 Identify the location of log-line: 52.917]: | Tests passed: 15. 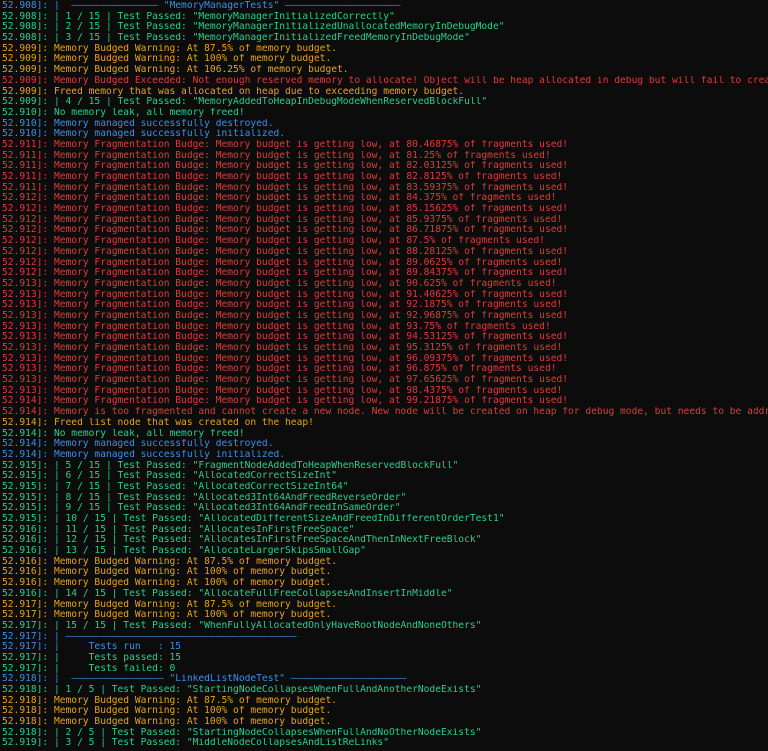
(384, 658).